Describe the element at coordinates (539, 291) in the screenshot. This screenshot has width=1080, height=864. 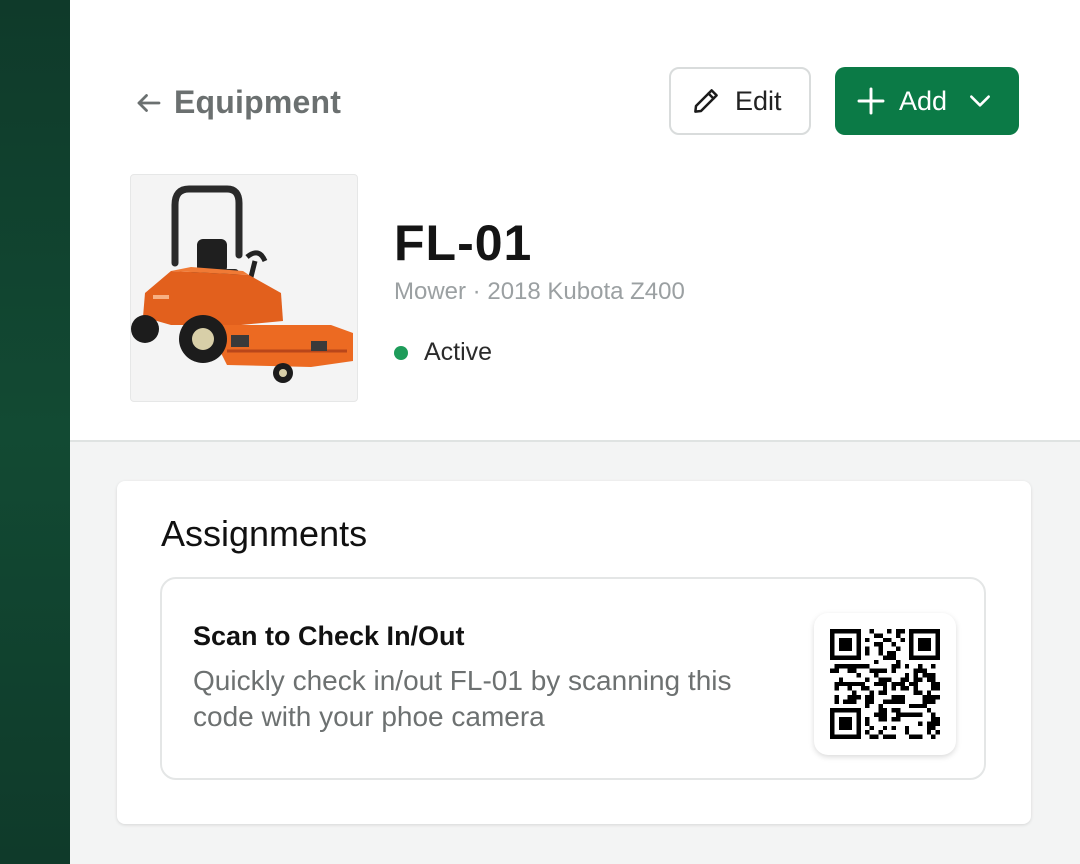
I see `equipment-subtitle: Mower · 2018 Kubota Z400` at that location.